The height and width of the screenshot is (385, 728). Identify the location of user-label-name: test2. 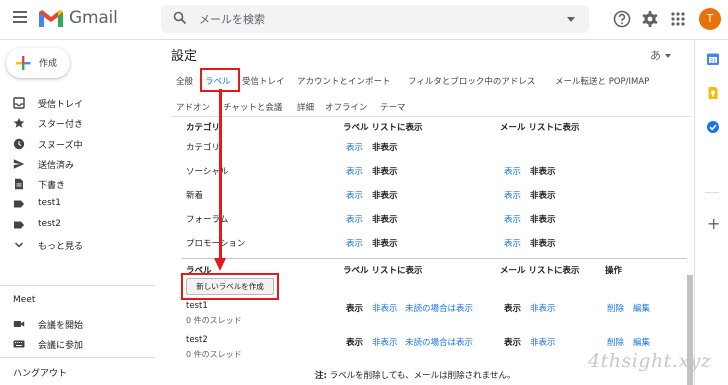
(197, 340).